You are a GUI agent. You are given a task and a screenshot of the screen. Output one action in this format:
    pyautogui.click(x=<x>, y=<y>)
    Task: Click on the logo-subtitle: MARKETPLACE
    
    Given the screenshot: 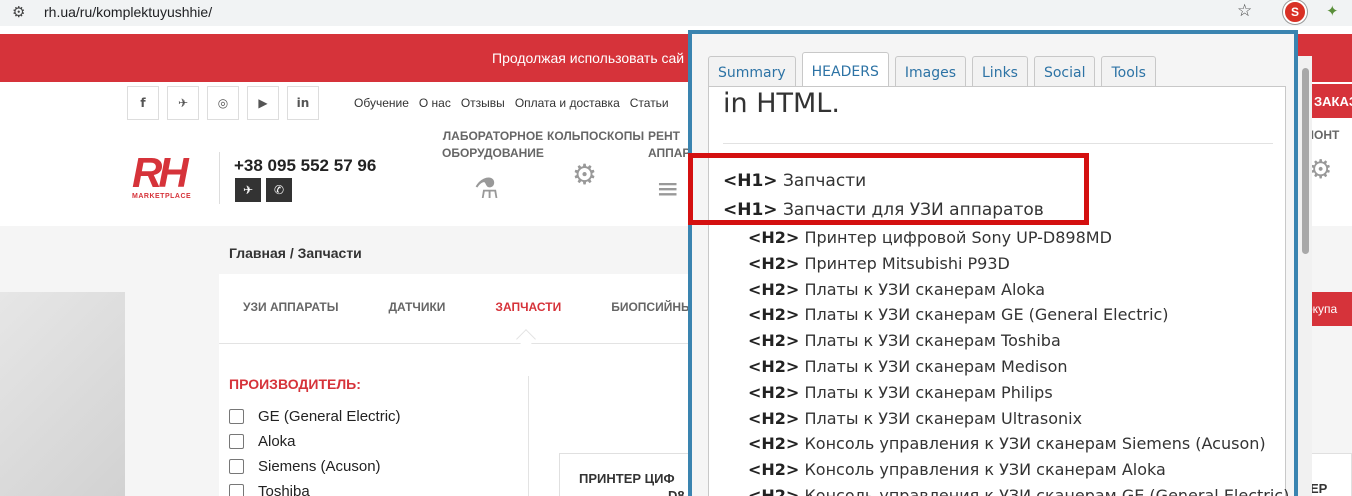 What is the action you would take?
    pyautogui.click(x=162, y=196)
    